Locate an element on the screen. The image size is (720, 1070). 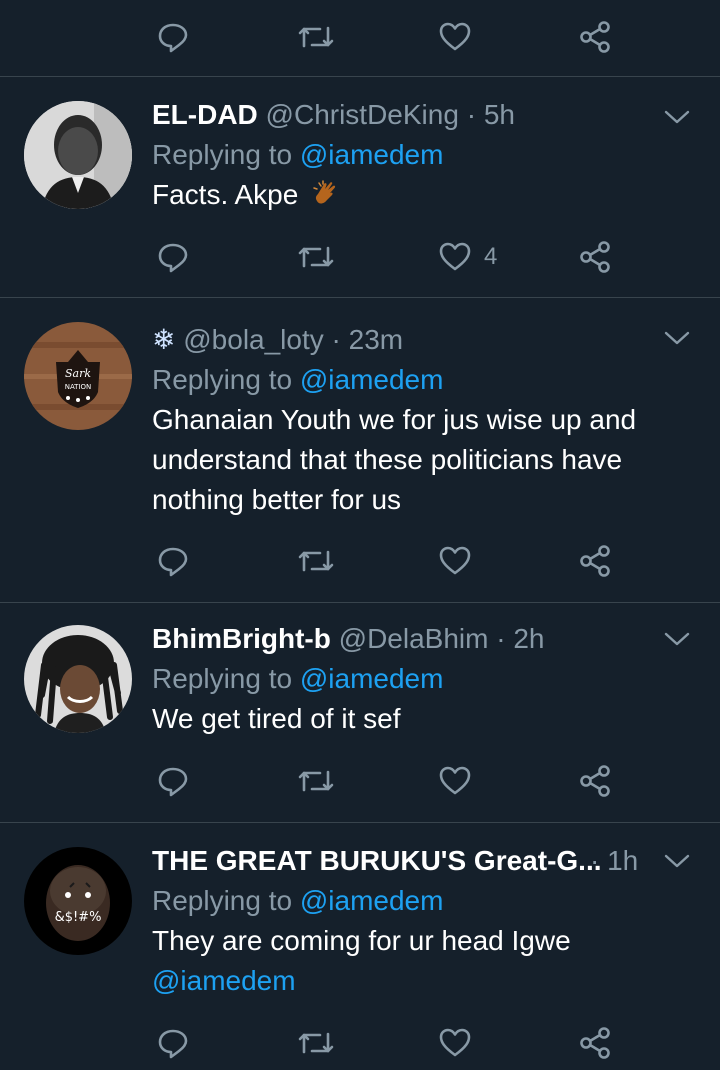
timestamp: 1h is located at coordinates (622, 860).